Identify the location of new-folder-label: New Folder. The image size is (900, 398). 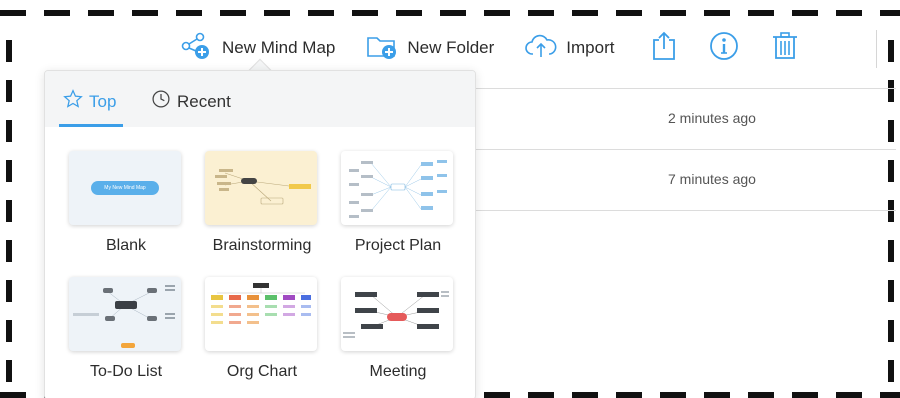
(451, 47).